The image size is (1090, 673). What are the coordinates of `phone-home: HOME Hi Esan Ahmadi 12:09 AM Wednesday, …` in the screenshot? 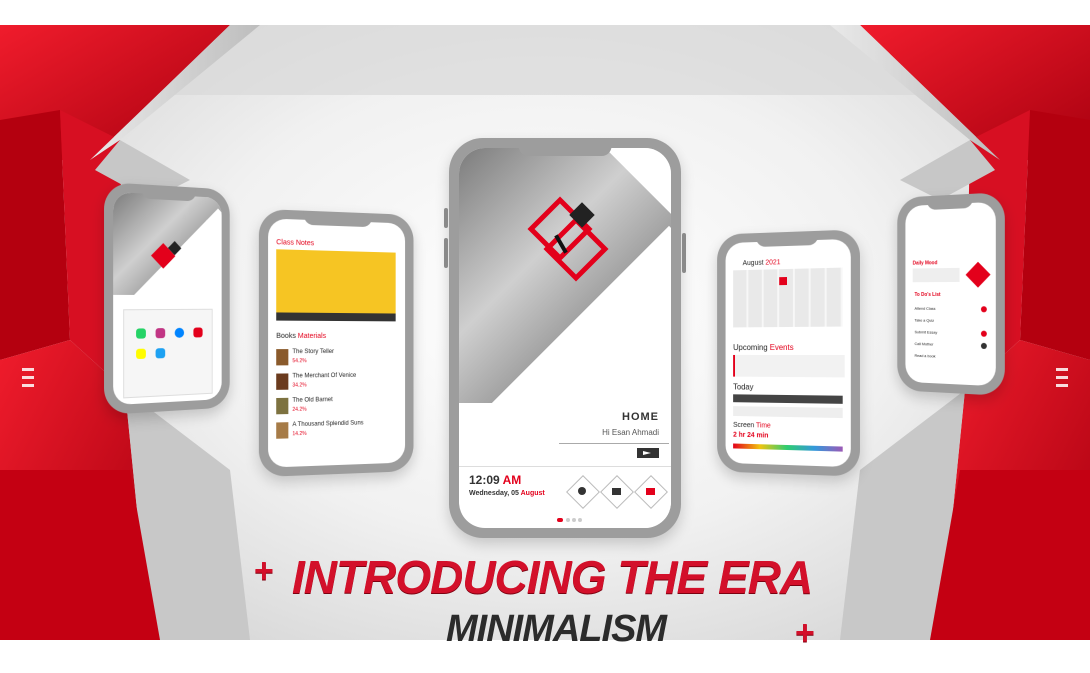 It's located at (565, 338).